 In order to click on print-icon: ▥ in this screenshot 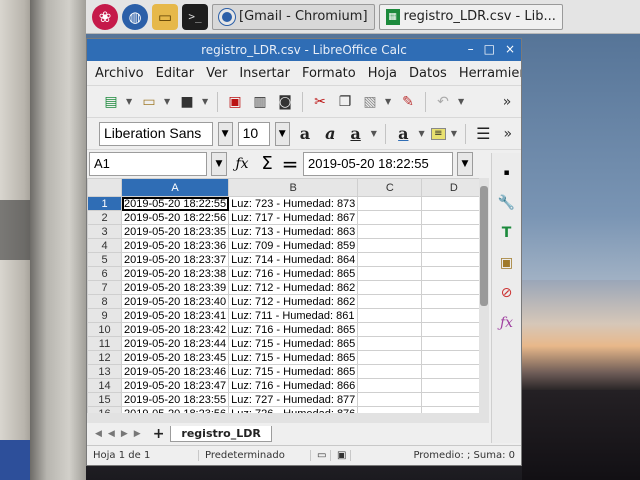, I will do `click(260, 102)`.